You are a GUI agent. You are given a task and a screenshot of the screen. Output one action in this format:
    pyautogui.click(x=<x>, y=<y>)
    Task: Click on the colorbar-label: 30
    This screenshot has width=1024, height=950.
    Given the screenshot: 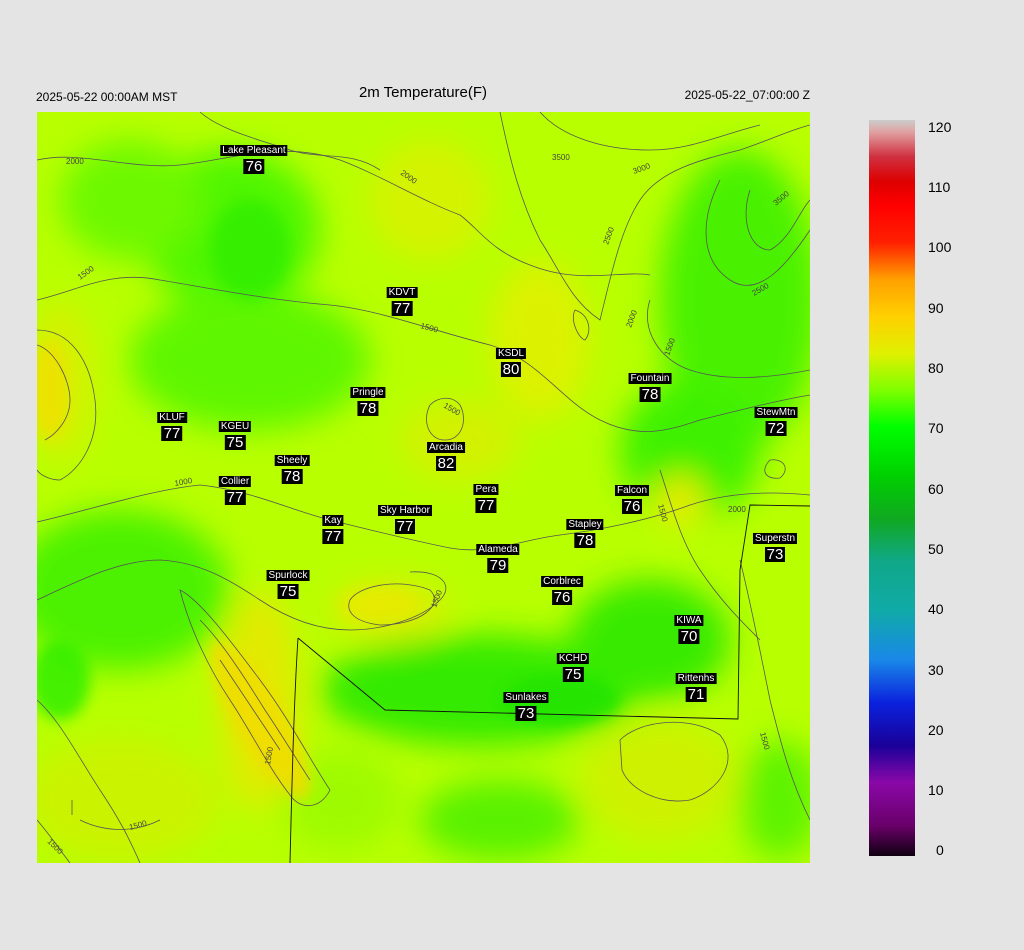 What is the action you would take?
    pyautogui.click(x=936, y=670)
    